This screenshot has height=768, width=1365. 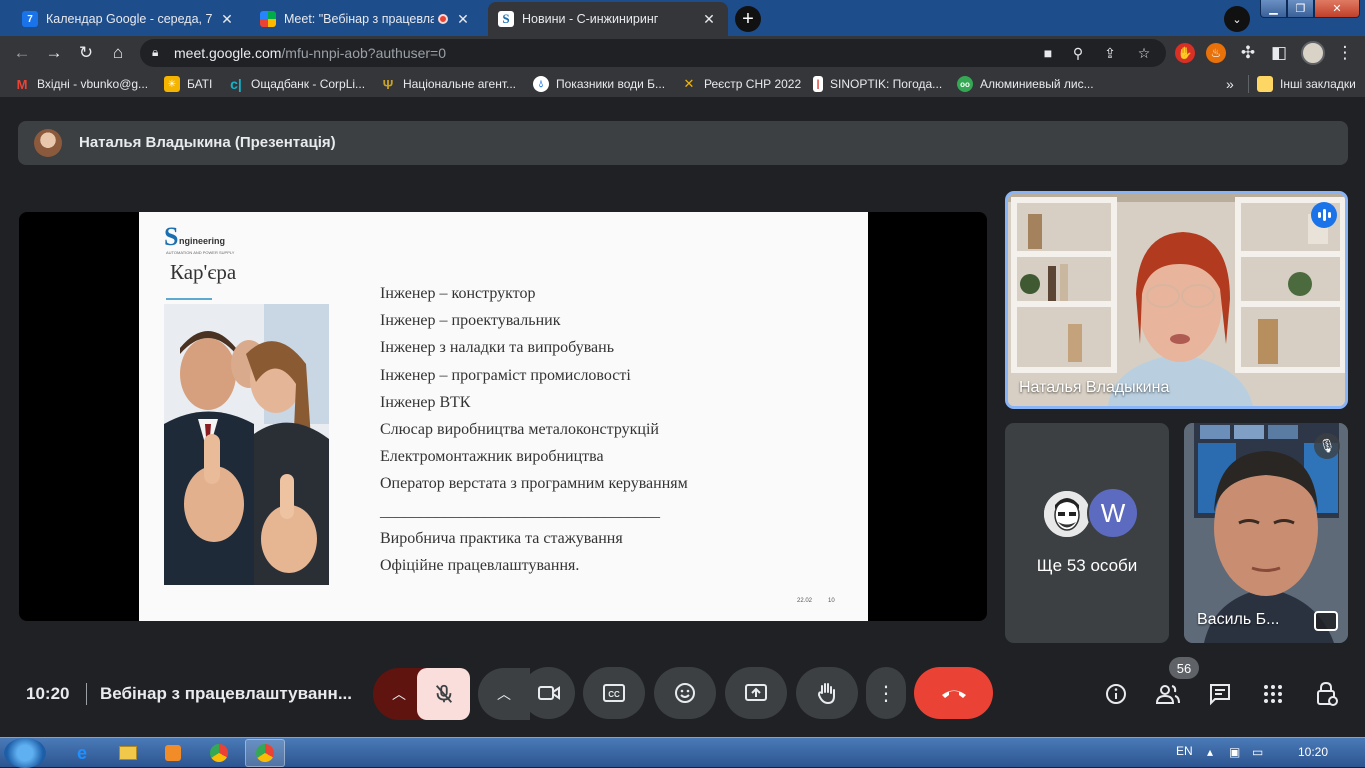 I want to click on participant-name: Наталья Владыкина, so click(x=1094, y=387).